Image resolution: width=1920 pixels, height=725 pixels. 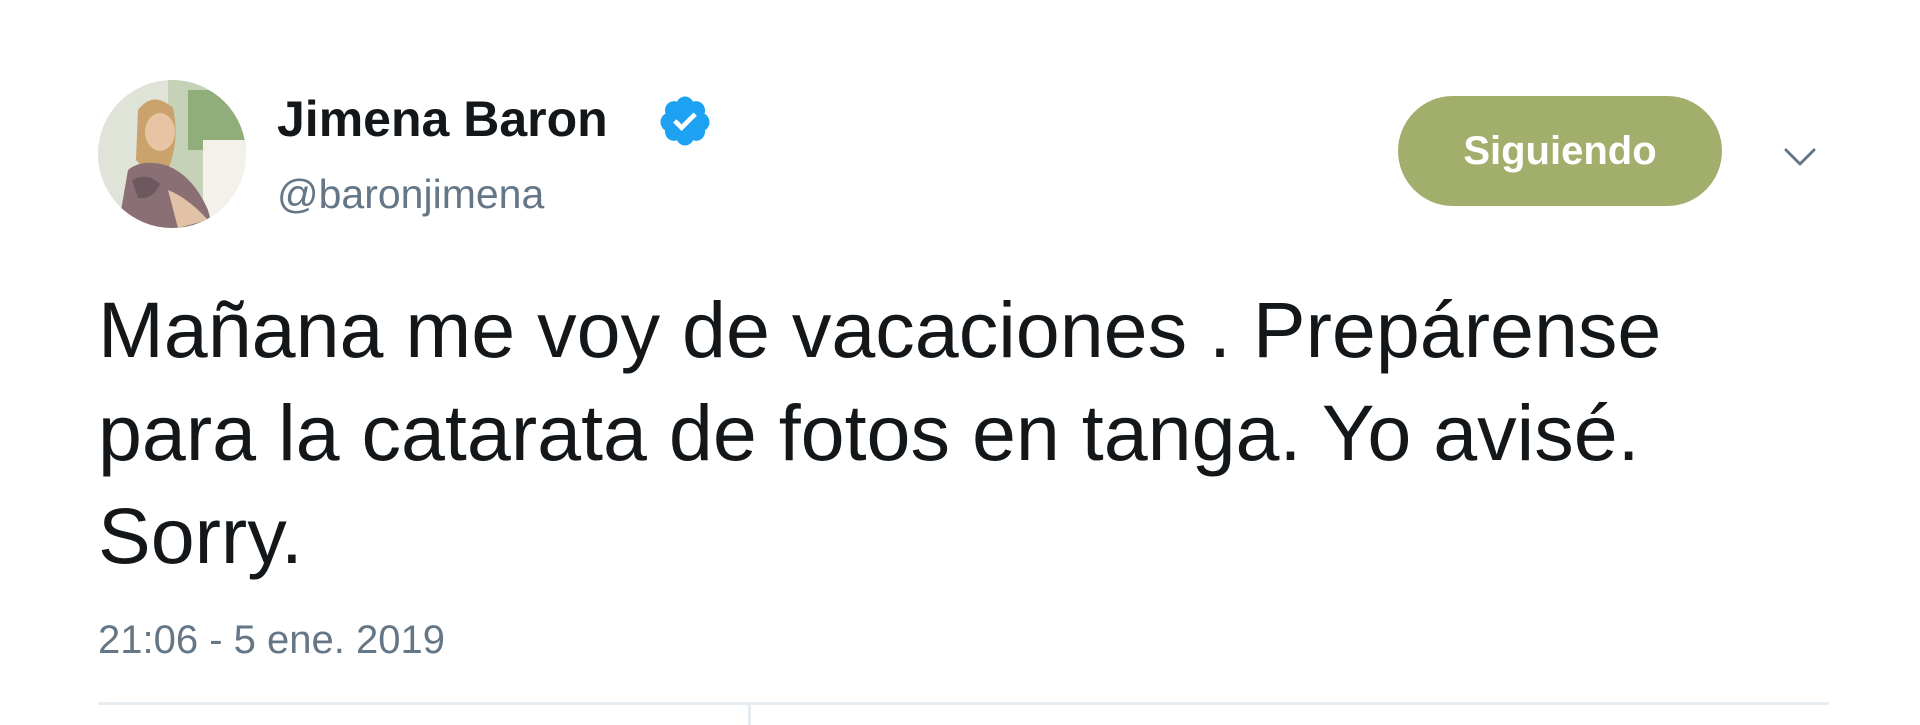 What do you see at coordinates (880, 329) in the screenshot?
I see `tweet-text-line: Mañana me voy de vacaciones . Prepárense` at bounding box center [880, 329].